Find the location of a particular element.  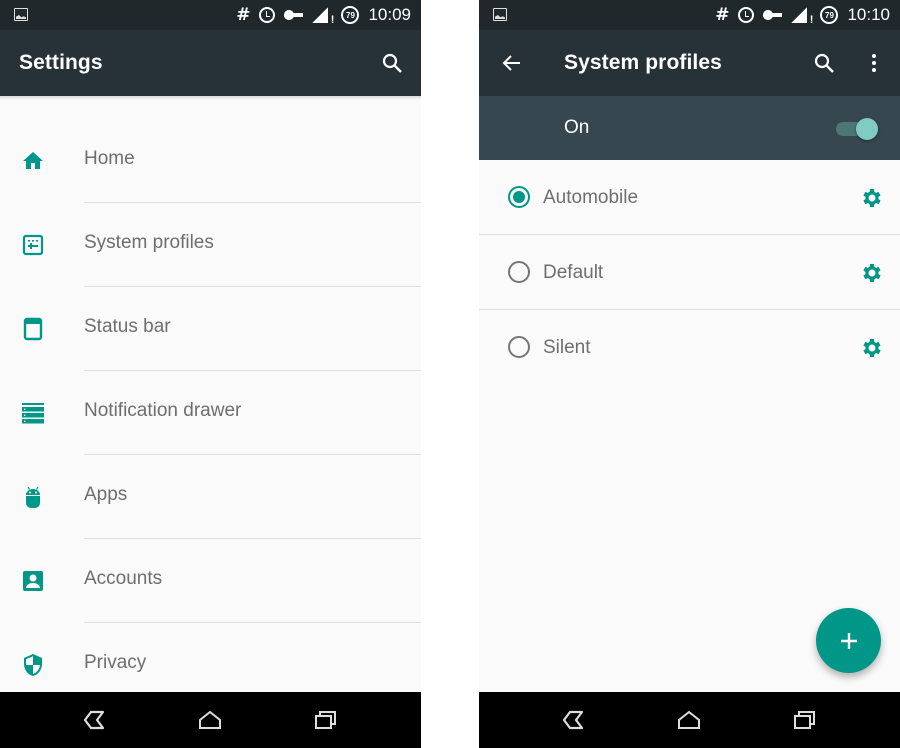

app-bar: Settings is located at coordinates (210, 63).